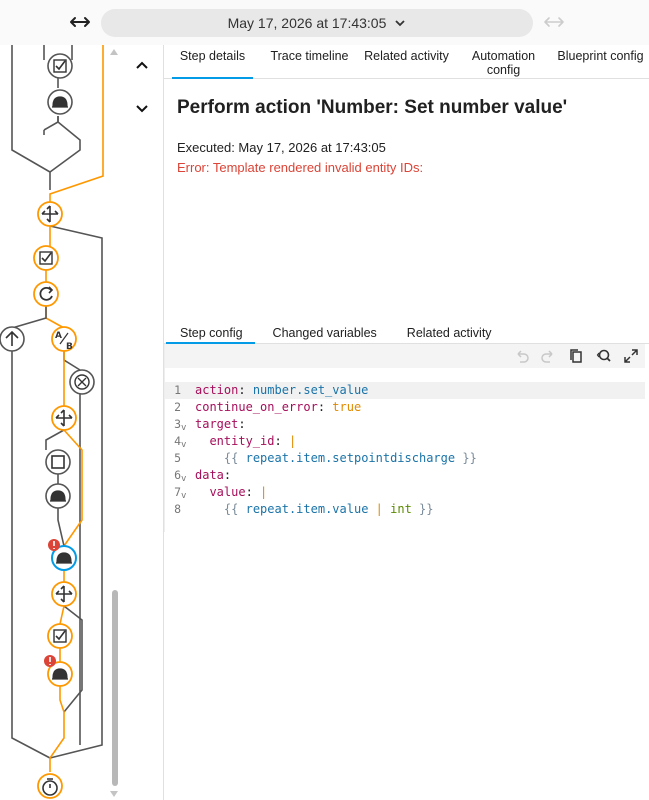 Image resolution: width=649 pixels, height=800 pixels. What do you see at coordinates (50, 214) in the screenshot?
I see `graph-node-parallel` at bounding box center [50, 214].